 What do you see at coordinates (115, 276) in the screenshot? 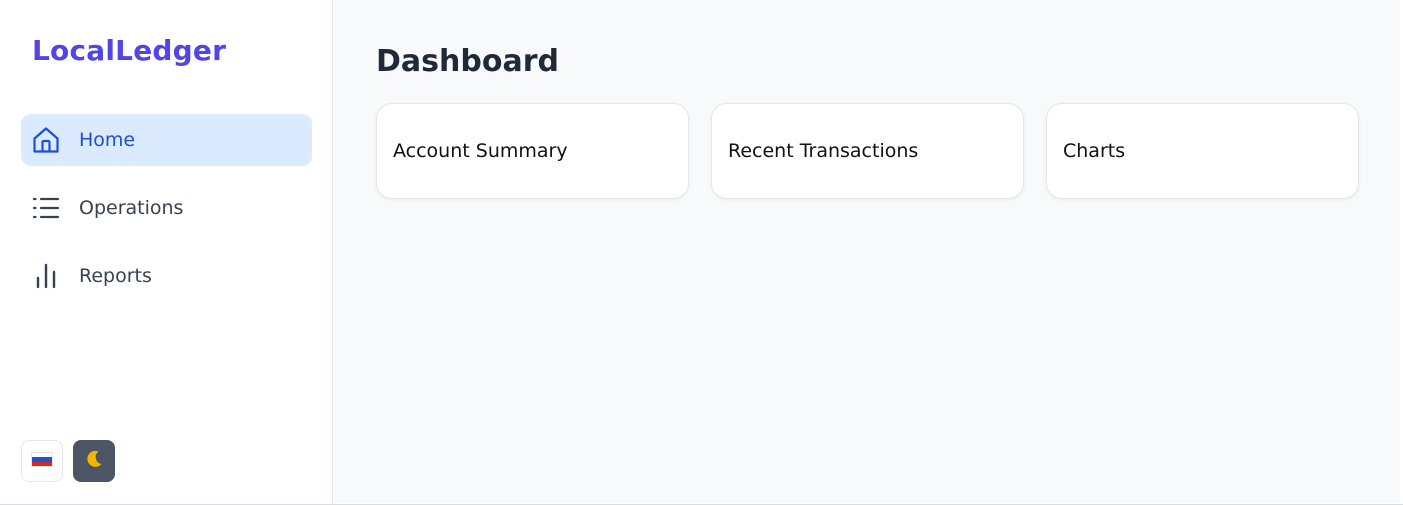
I see `sidebar-item-label: Reports` at bounding box center [115, 276].